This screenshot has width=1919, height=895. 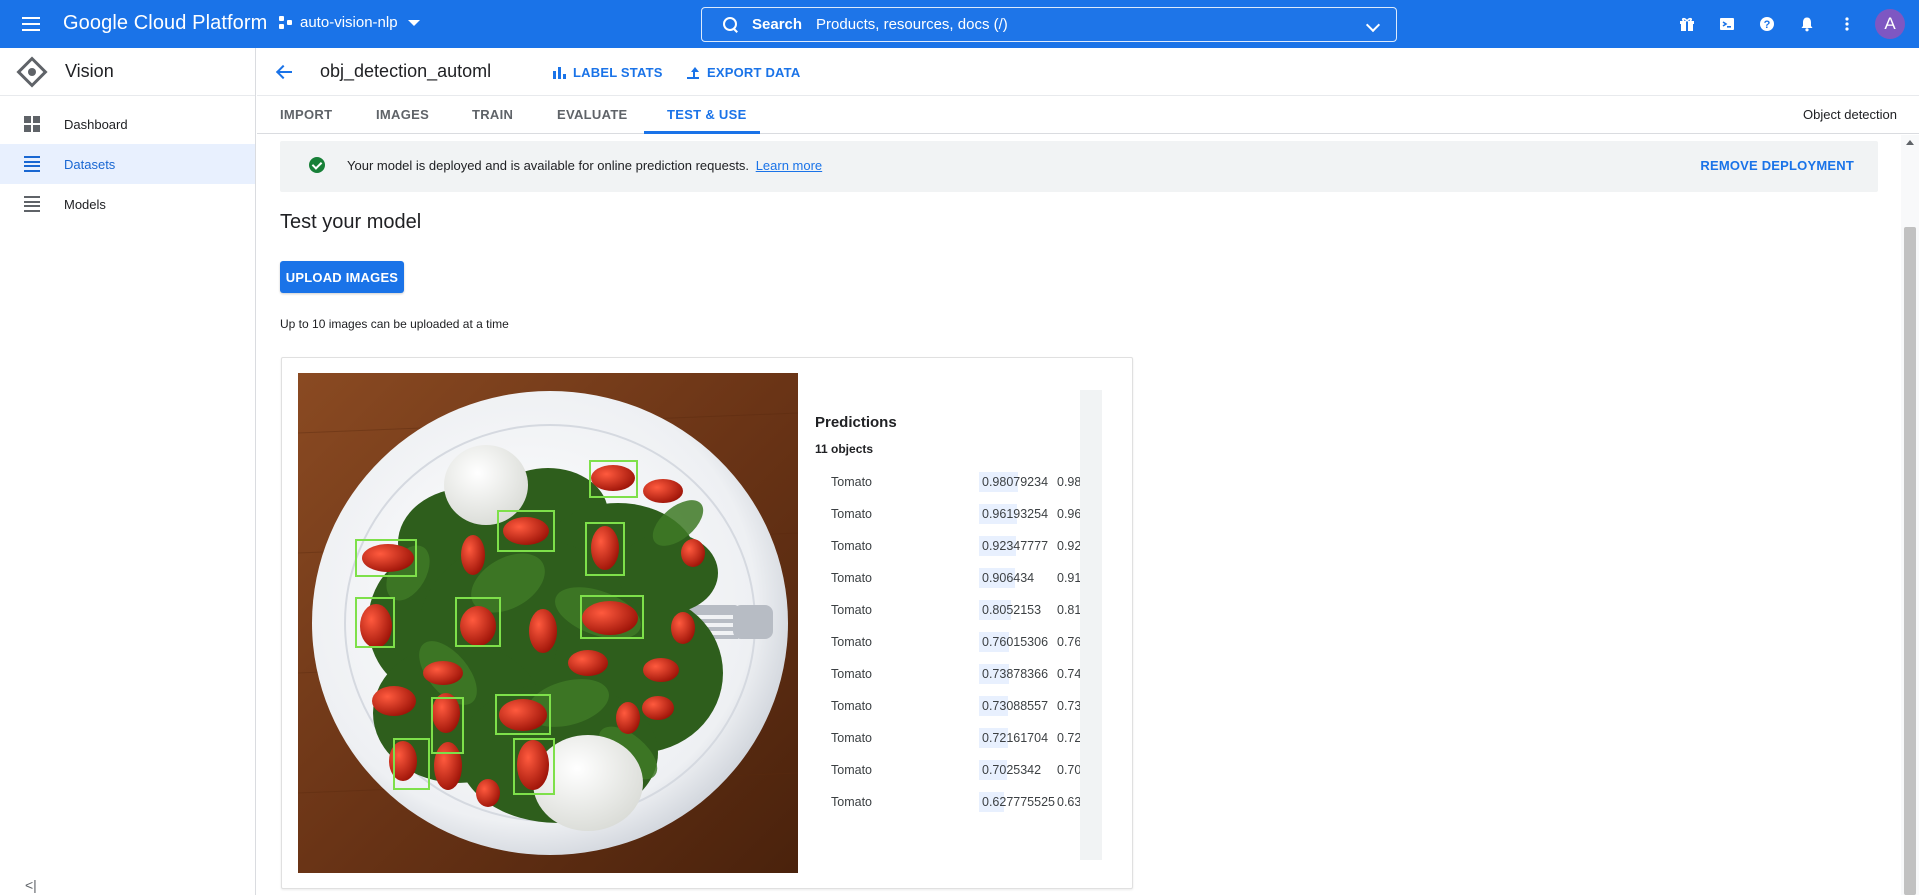 What do you see at coordinates (963, 674) in the screenshot?
I see `prediction-row: Tomato 0.73878366 0.74` at bounding box center [963, 674].